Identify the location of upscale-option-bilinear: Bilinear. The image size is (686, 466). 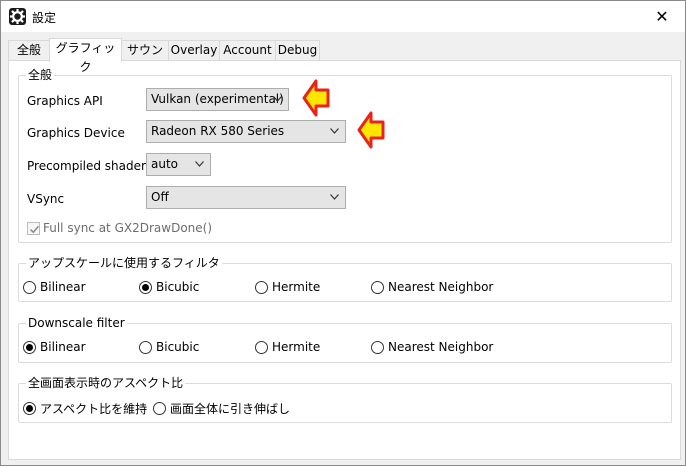
(54, 287).